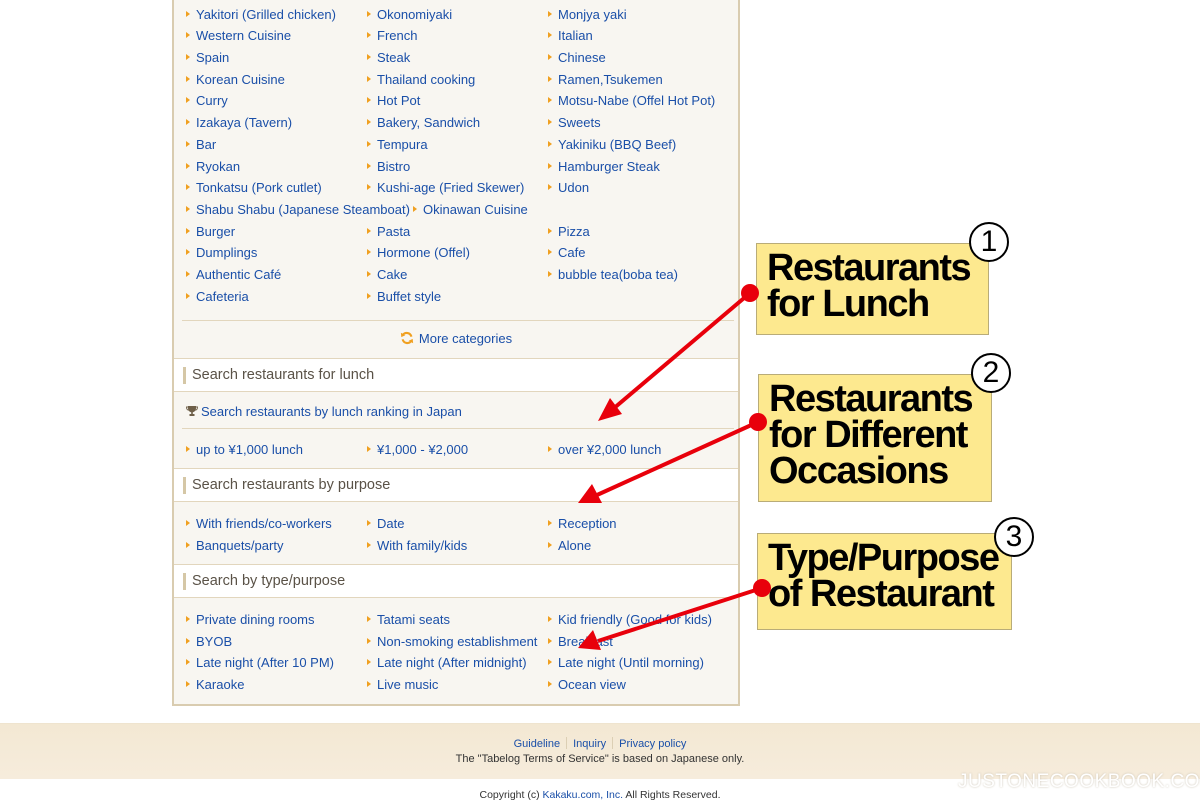 This screenshot has width=1200, height=800. What do you see at coordinates (604, 450) in the screenshot?
I see `lunch-price-link: over ¥2,000 lunch` at bounding box center [604, 450].